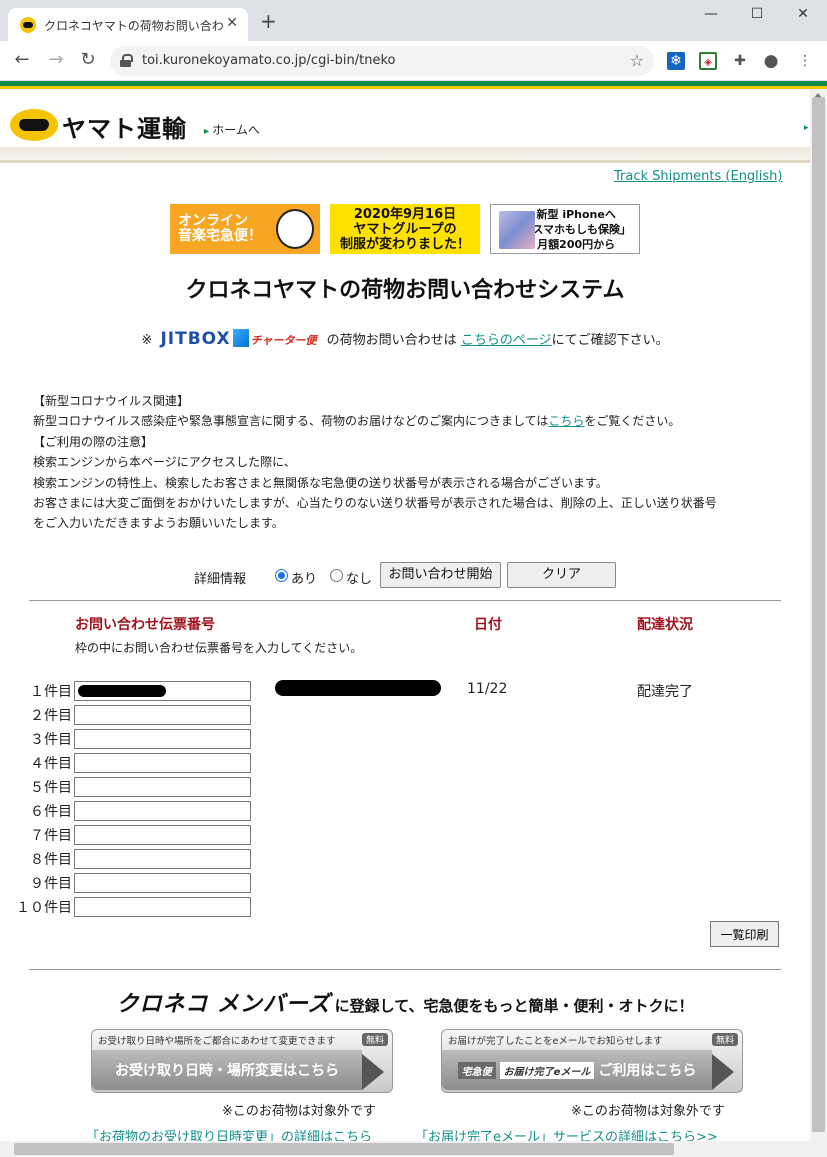 The width and height of the screenshot is (827, 1157). What do you see at coordinates (283, 340) in the screenshot?
I see `charter-logo: チャーター便` at bounding box center [283, 340].